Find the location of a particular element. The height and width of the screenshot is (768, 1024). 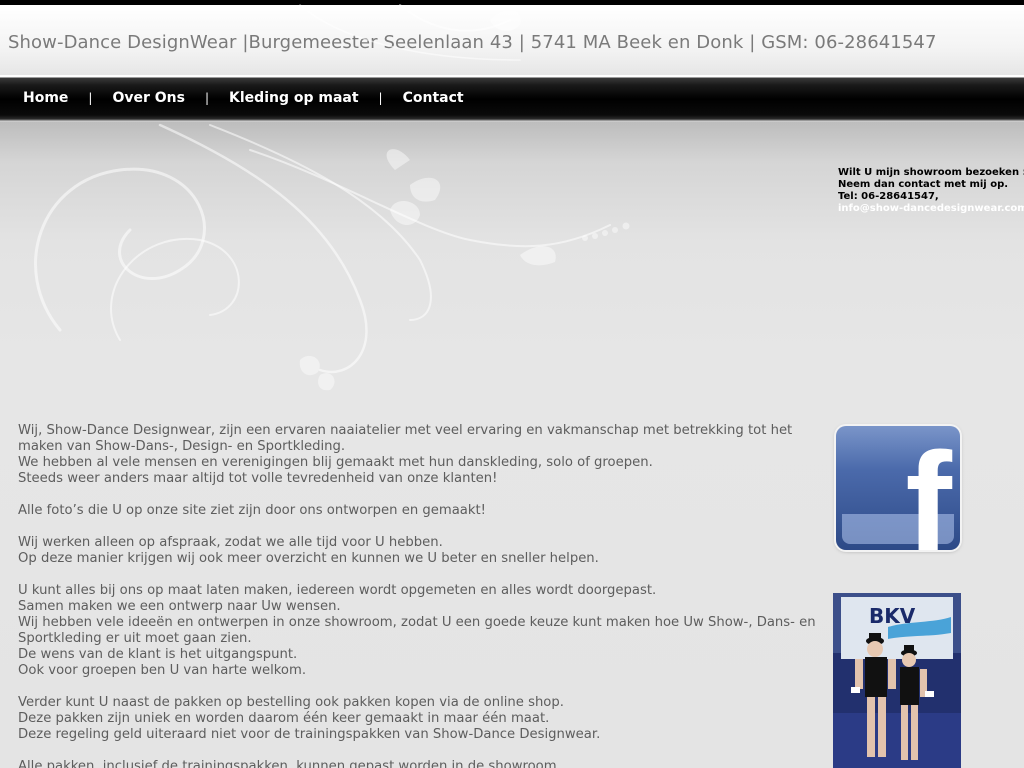

dancers-photo: BKV is located at coordinates (897, 680).